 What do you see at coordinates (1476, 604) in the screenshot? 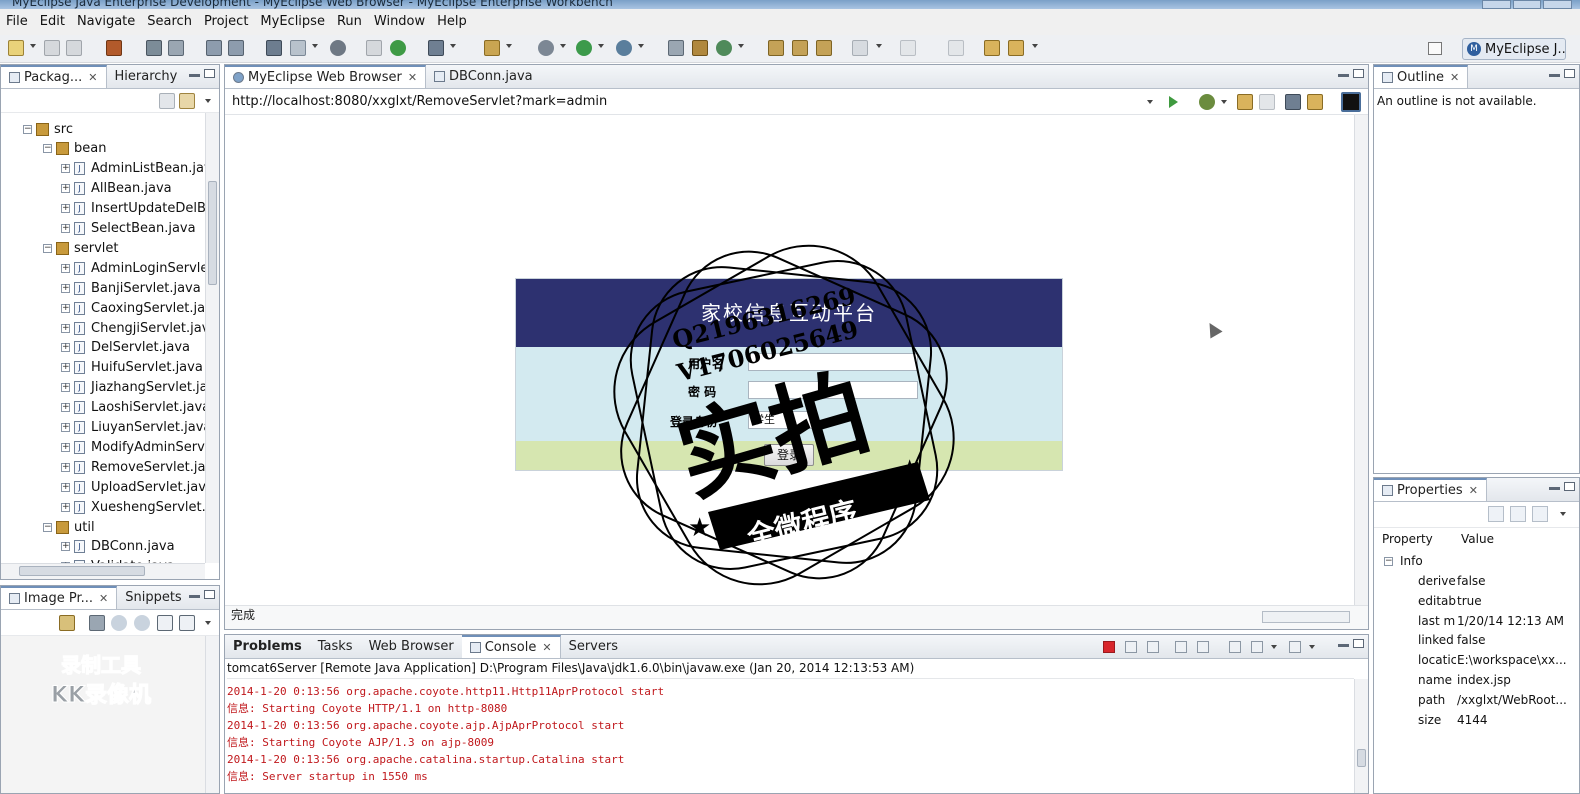
I see `property-row: editab true` at bounding box center [1476, 604].